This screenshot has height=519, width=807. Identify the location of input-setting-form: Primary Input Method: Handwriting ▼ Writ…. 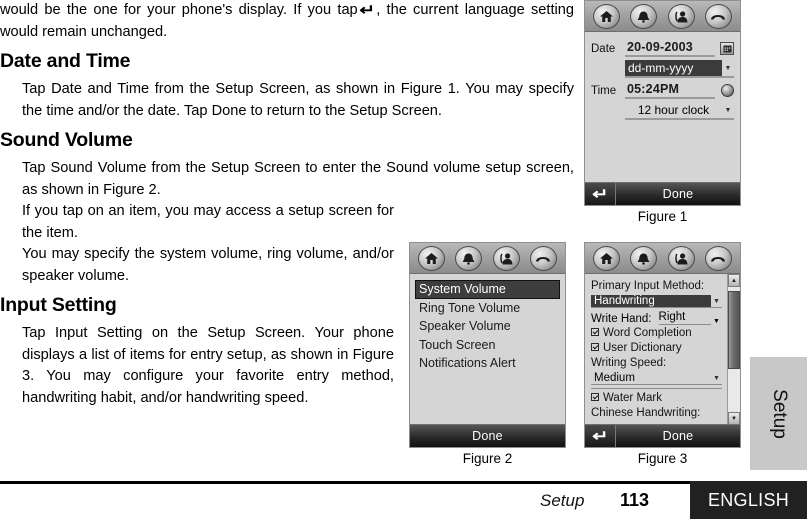
(662, 349).